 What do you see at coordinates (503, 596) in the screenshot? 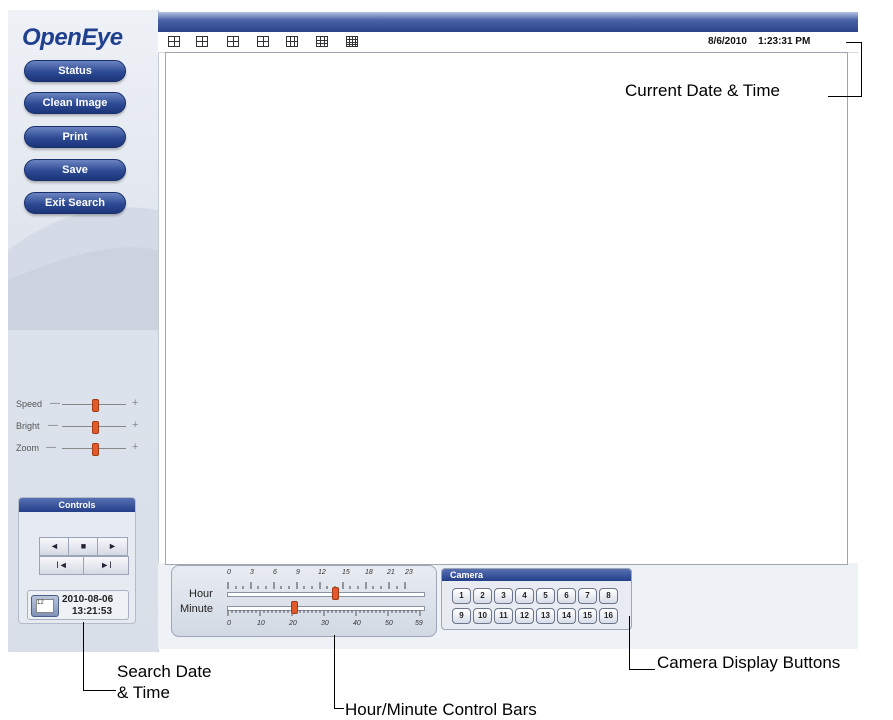
I see `camera-3-button: 3` at bounding box center [503, 596].